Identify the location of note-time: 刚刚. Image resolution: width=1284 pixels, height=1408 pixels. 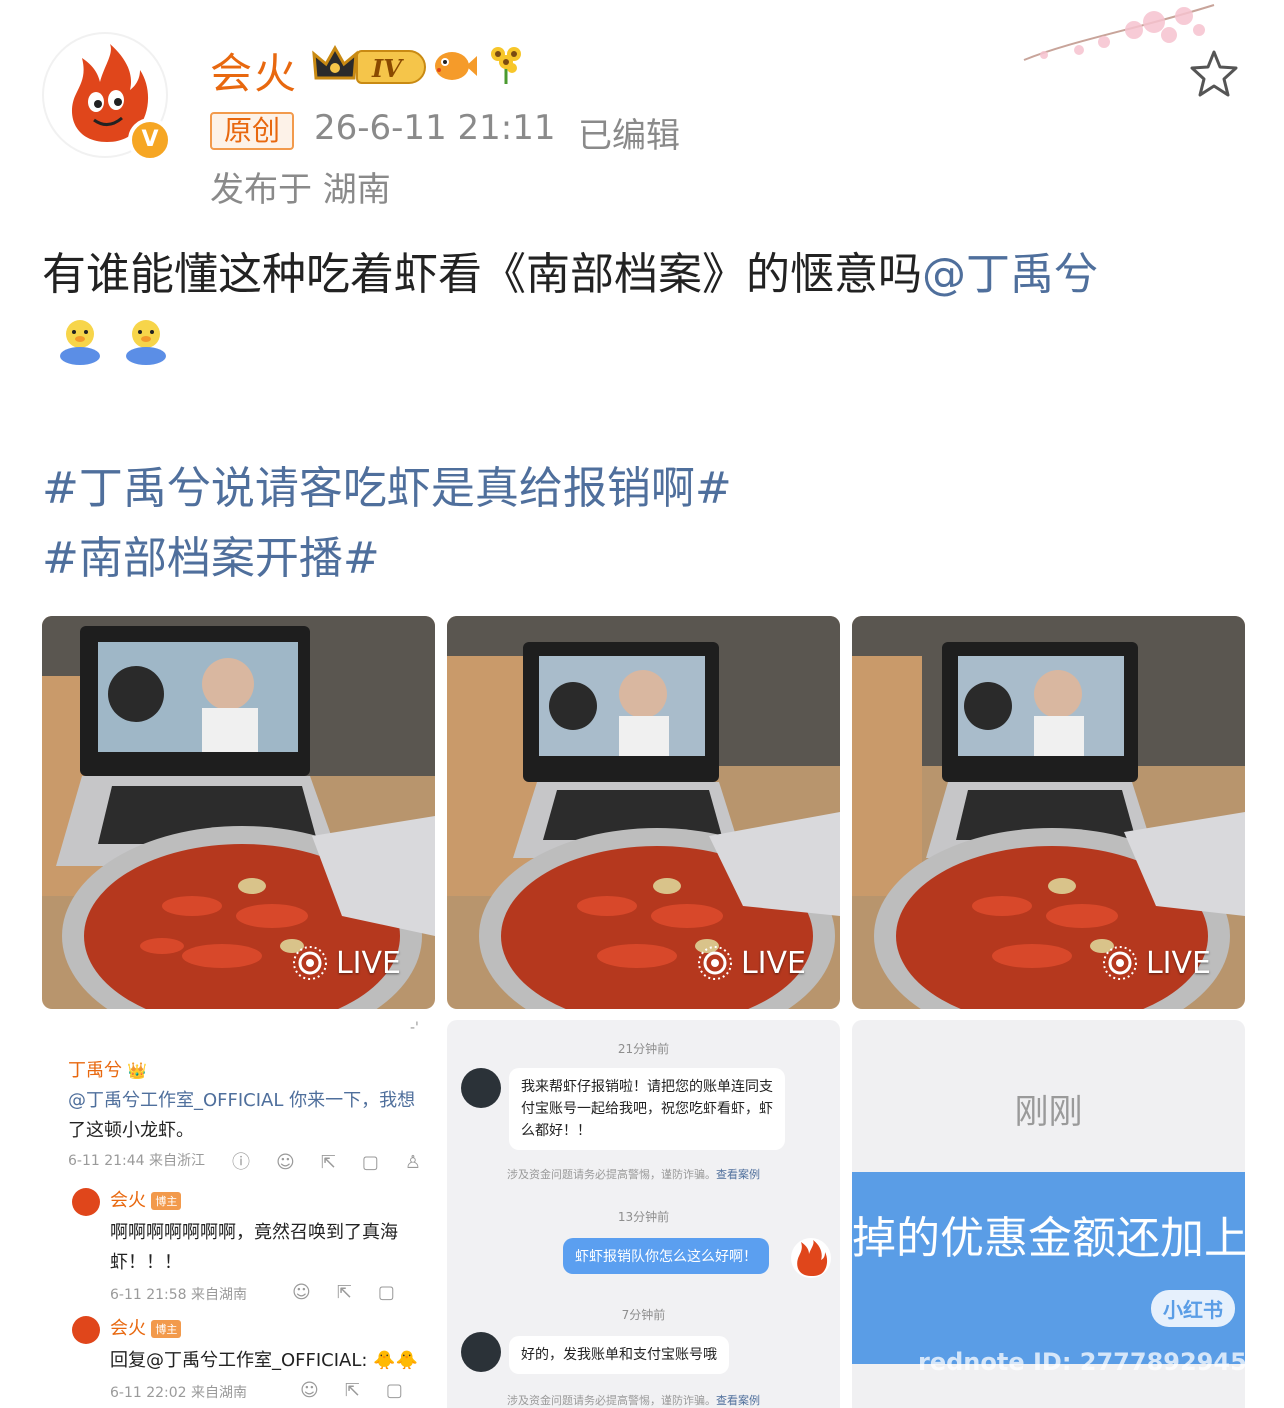
(1048, 1112).